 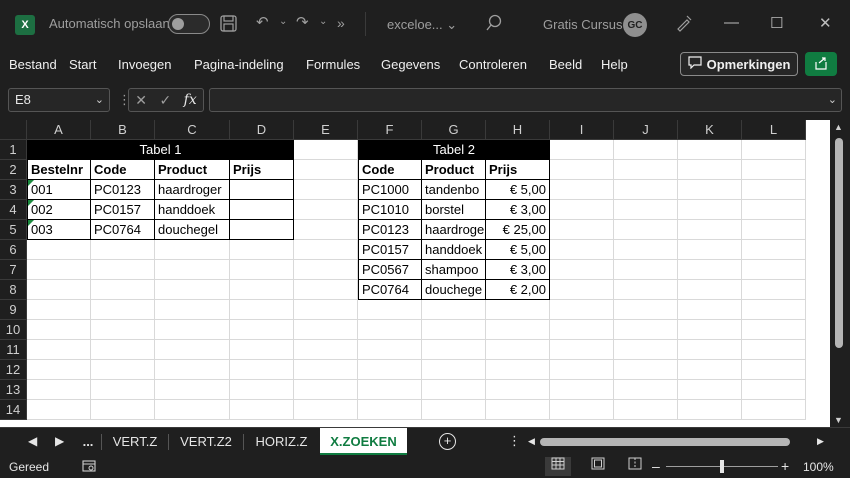 What do you see at coordinates (59, 130) in the screenshot?
I see `column-header-a: A` at bounding box center [59, 130].